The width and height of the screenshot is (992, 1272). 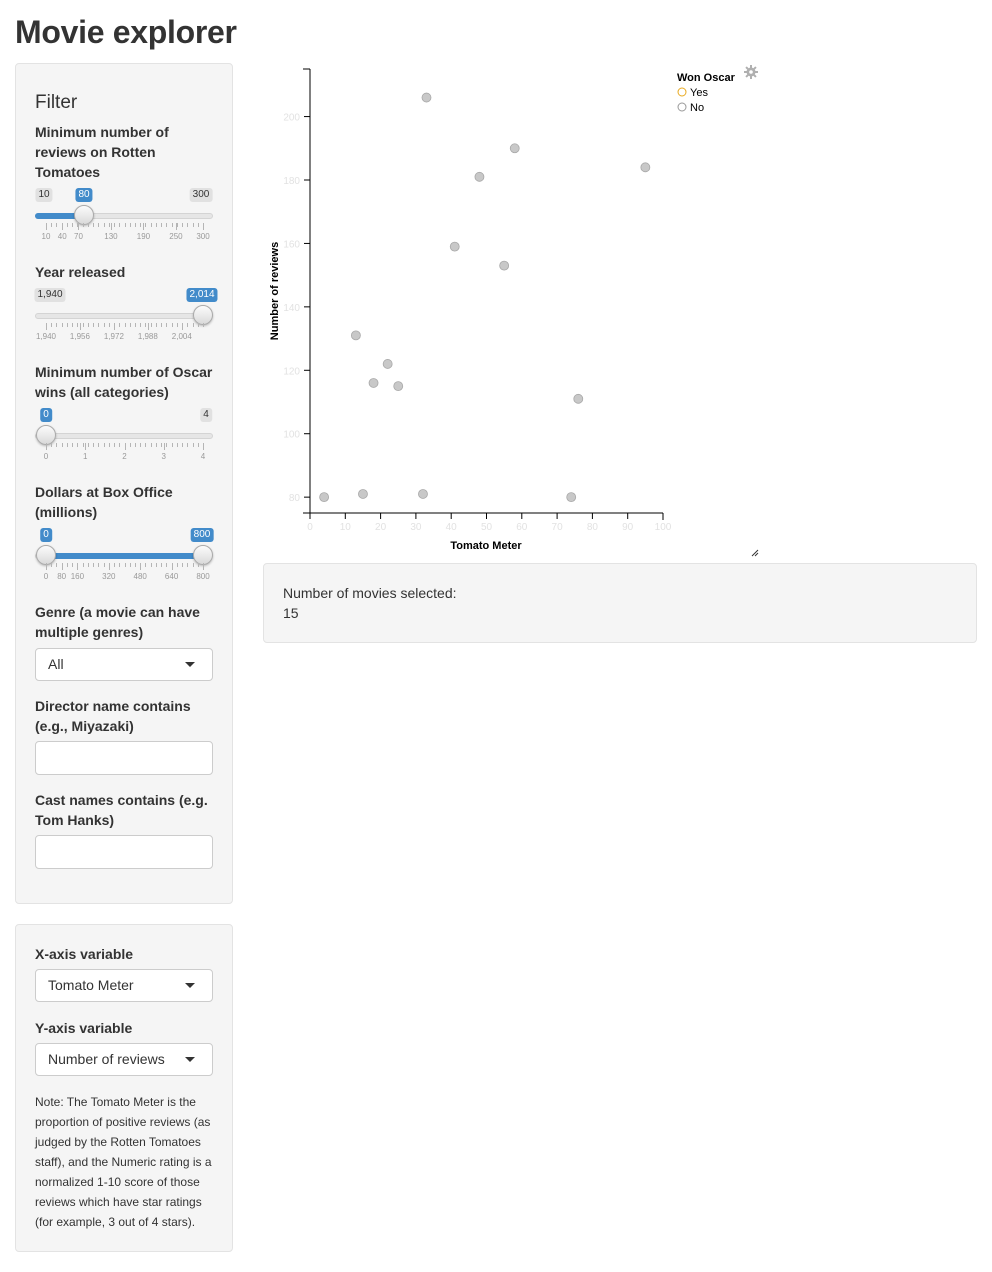 I want to click on oscars-slider-track, so click(x=124, y=436).